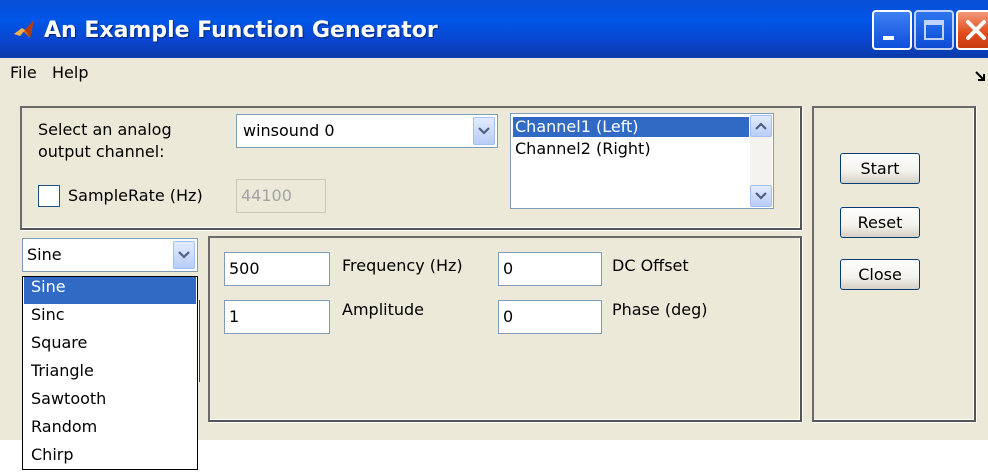 The image size is (988, 472). I want to click on menu-file: File, so click(23, 72).